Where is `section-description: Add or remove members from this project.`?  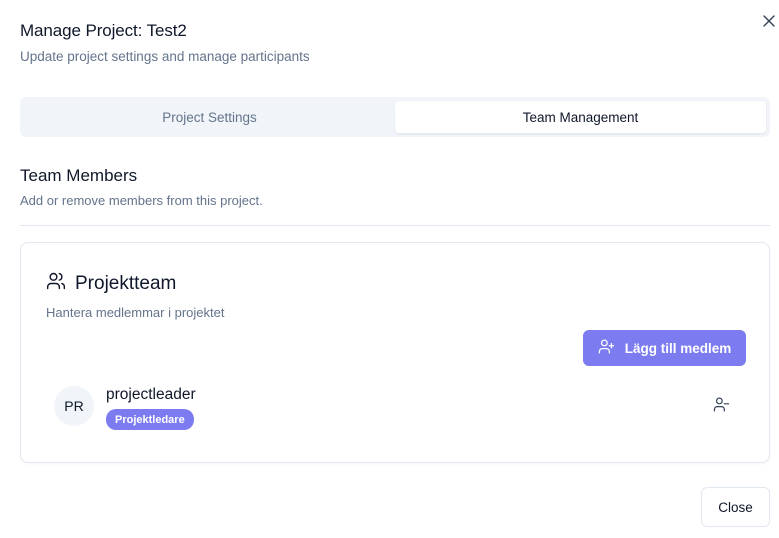
section-description: Add or remove members from this project. is located at coordinates (141, 200).